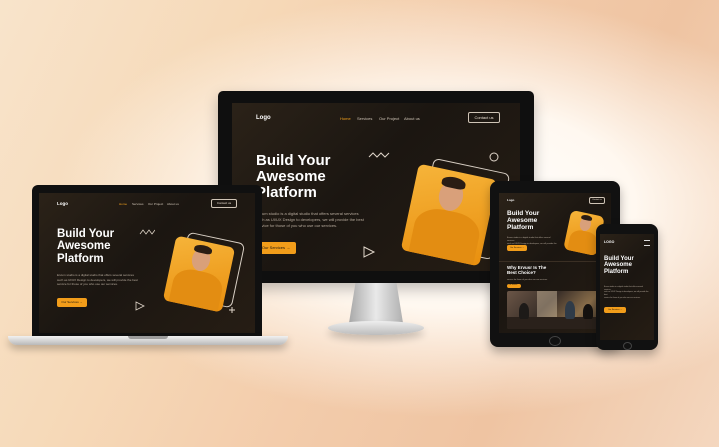 Image resolution: width=719 pixels, height=447 pixels. I want to click on laptop-hero-title: Build Your Awesome Platform, so click(85, 246).